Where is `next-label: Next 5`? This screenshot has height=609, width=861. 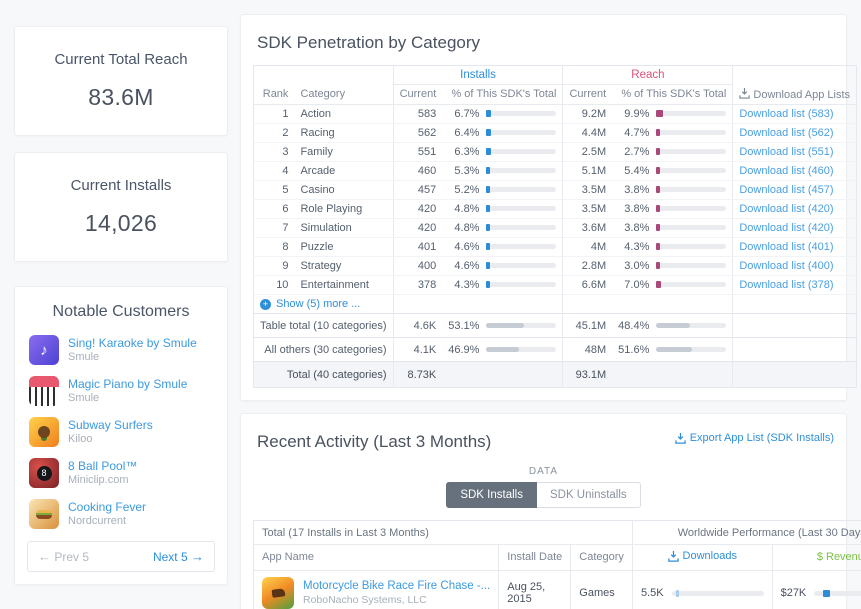
next-label: Next 5 is located at coordinates (170, 557).